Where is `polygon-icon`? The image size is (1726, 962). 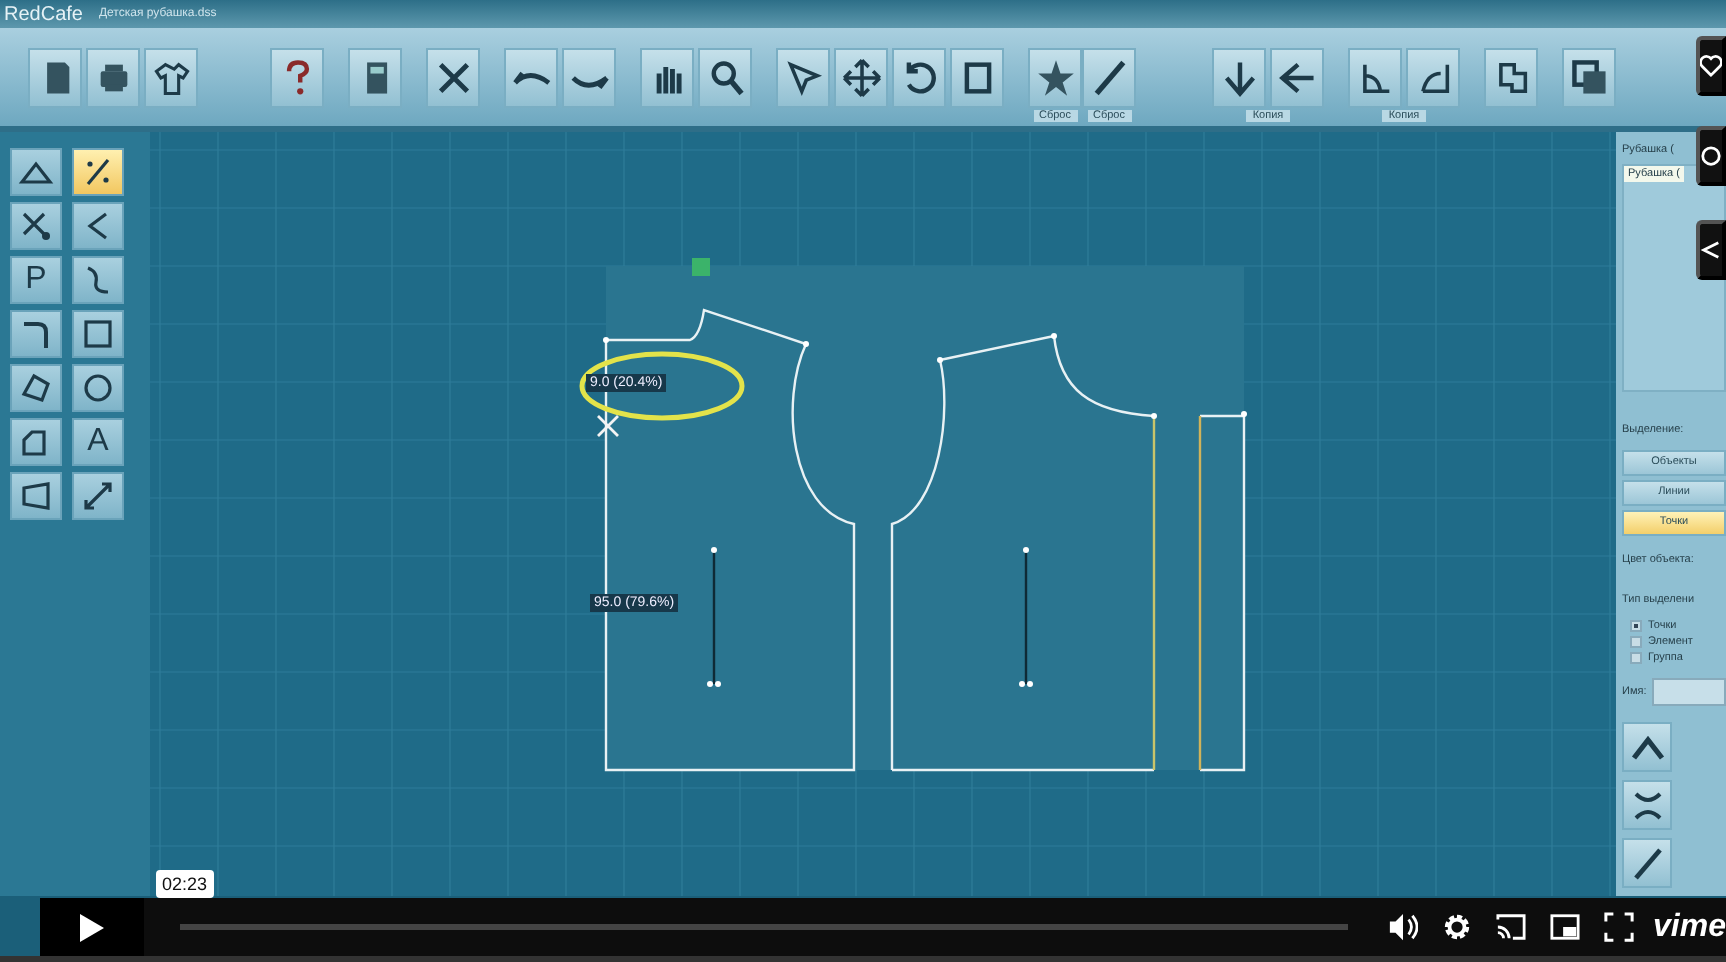
polygon-icon is located at coordinates (36, 388).